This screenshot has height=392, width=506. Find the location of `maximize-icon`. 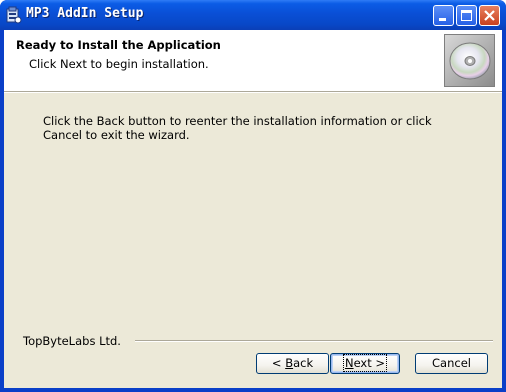

maximize-icon is located at coordinates (466, 15).